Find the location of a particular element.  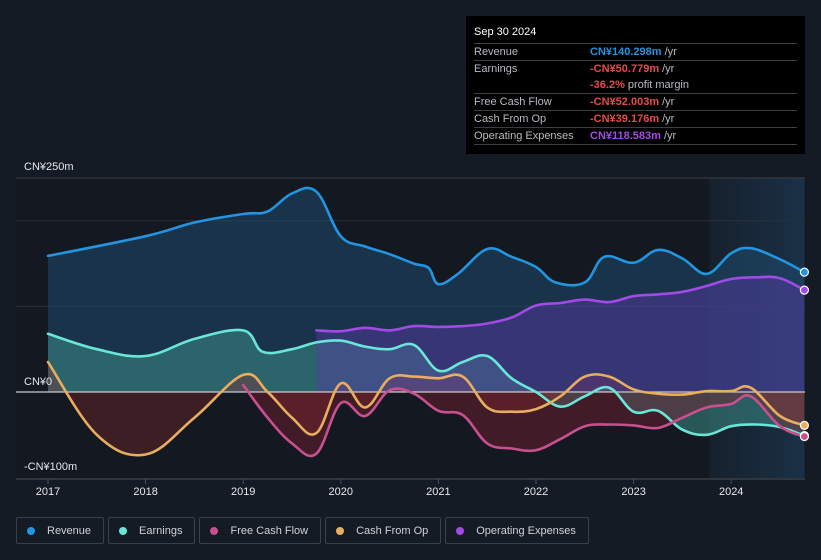

tooltip-row-label is located at coordinates (532, 85).